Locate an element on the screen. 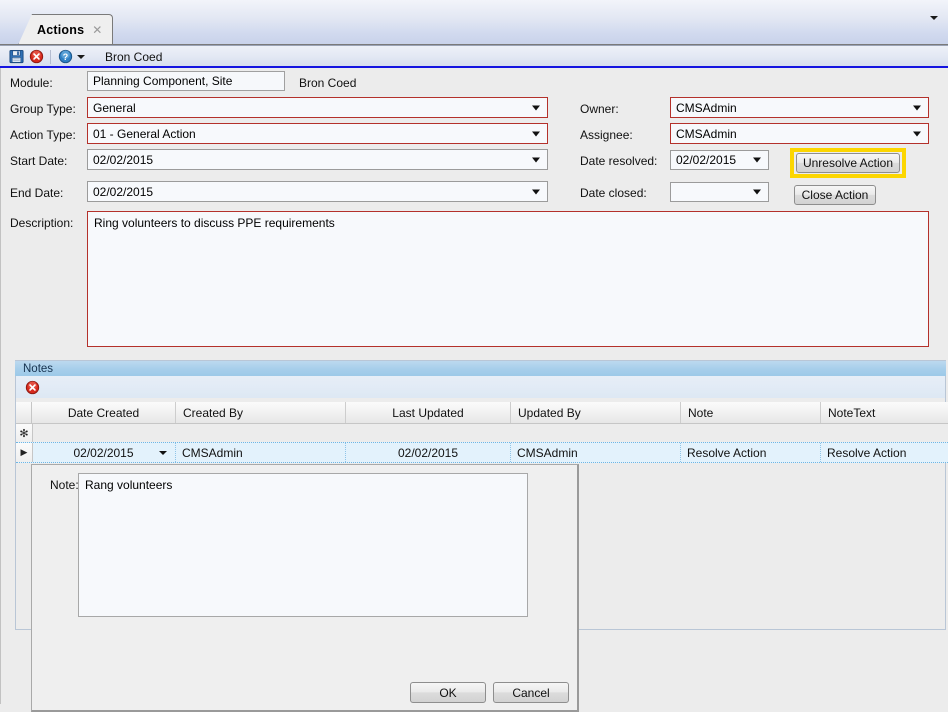  cell-updated-by: CMSAdmin is located at coordinates (596, 452).